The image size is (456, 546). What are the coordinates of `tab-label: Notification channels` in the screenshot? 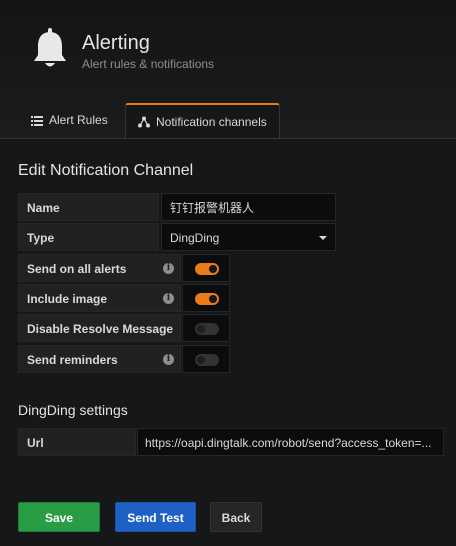 It's located at (211, 121).